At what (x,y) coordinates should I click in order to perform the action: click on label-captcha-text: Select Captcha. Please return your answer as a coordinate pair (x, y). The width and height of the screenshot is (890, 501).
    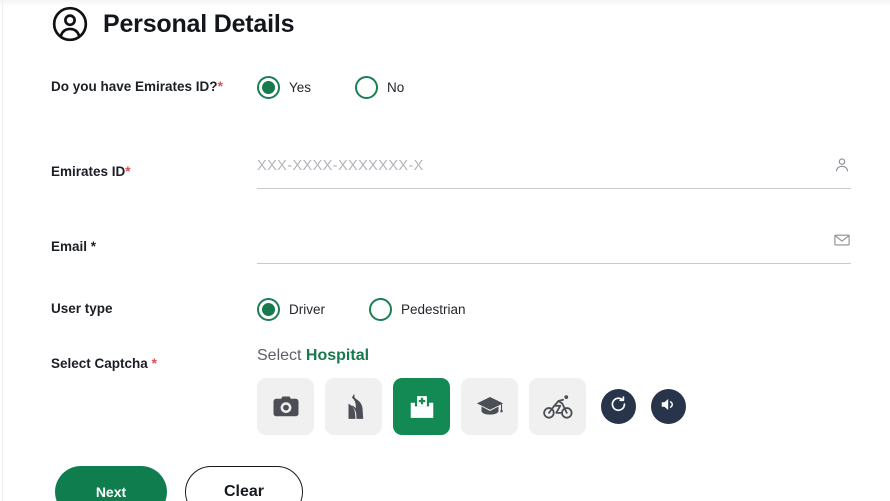
    Looking at the image, I should click on (99, 363).